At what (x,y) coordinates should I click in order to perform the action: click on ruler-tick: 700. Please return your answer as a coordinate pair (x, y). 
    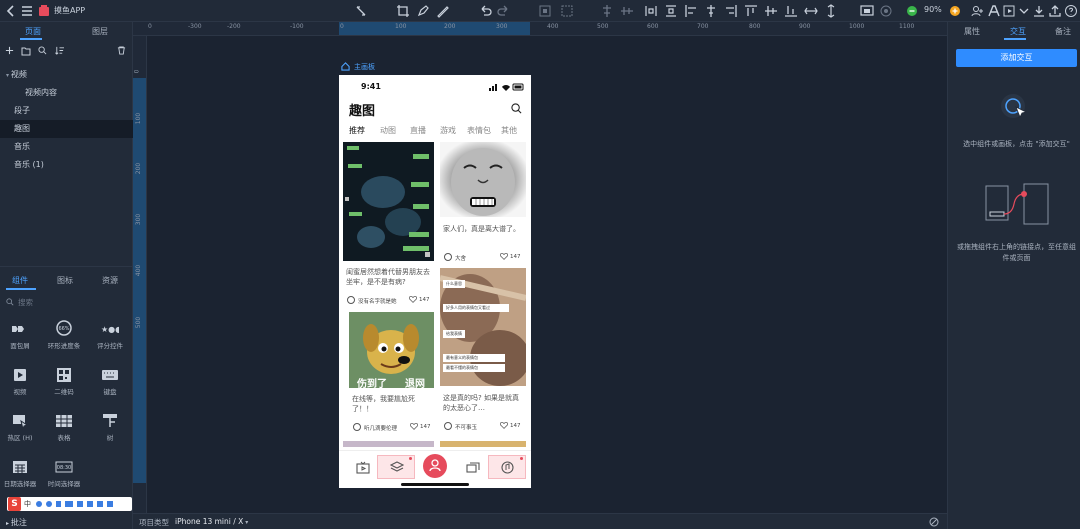
    Looking at the image, I should click on (703, 26).